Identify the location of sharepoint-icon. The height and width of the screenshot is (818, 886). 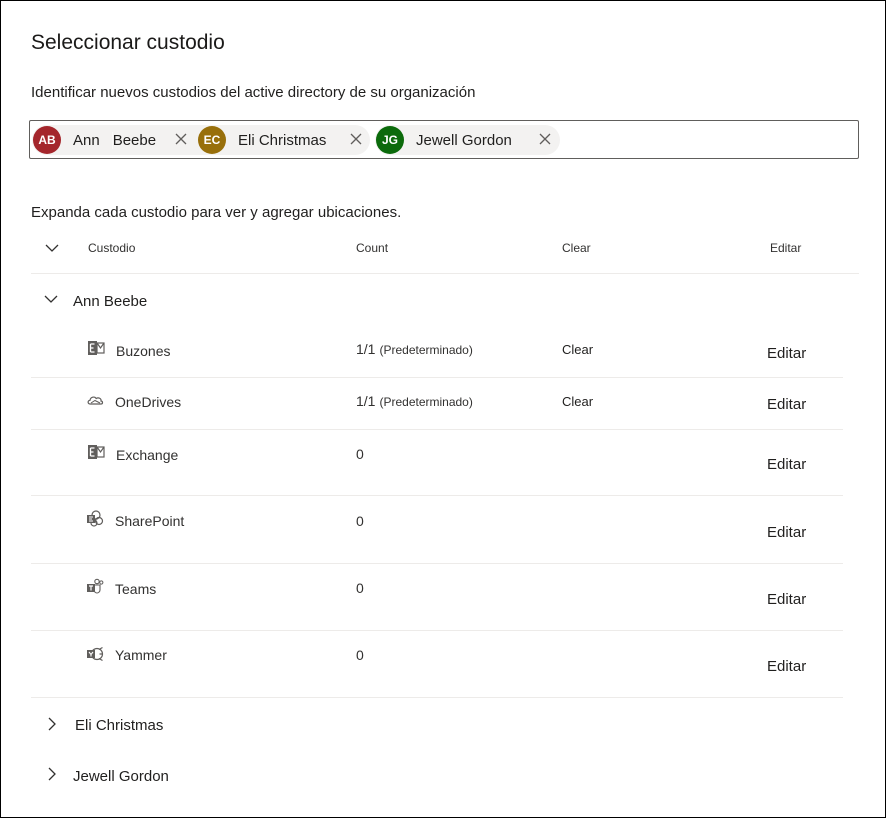
(95, 518).